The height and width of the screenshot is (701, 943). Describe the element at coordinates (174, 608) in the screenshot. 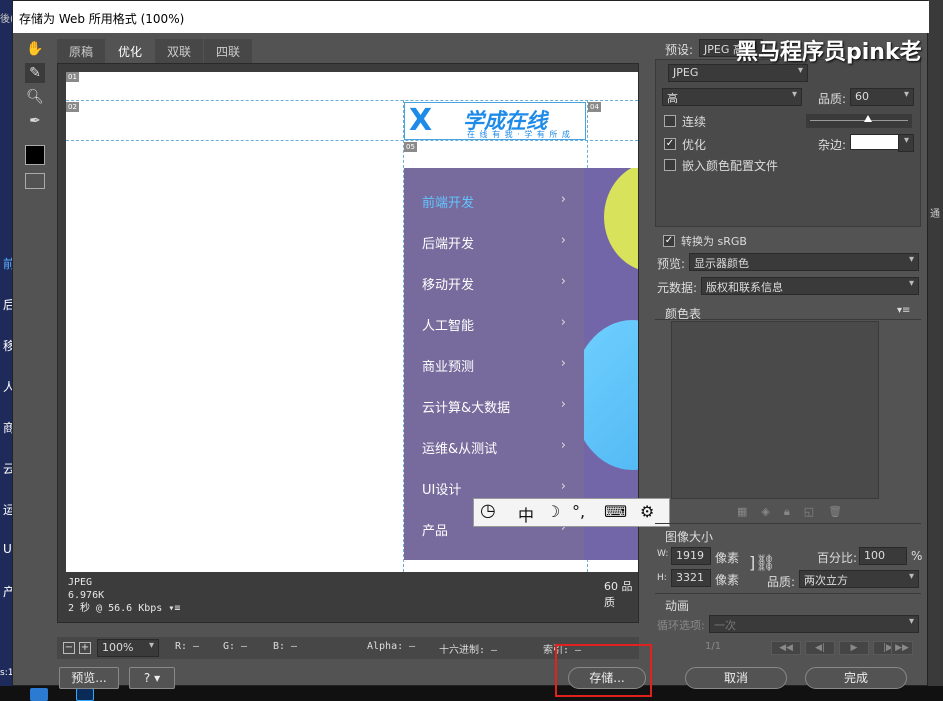

I see `info-menu-icon: ▾≡` at that location.